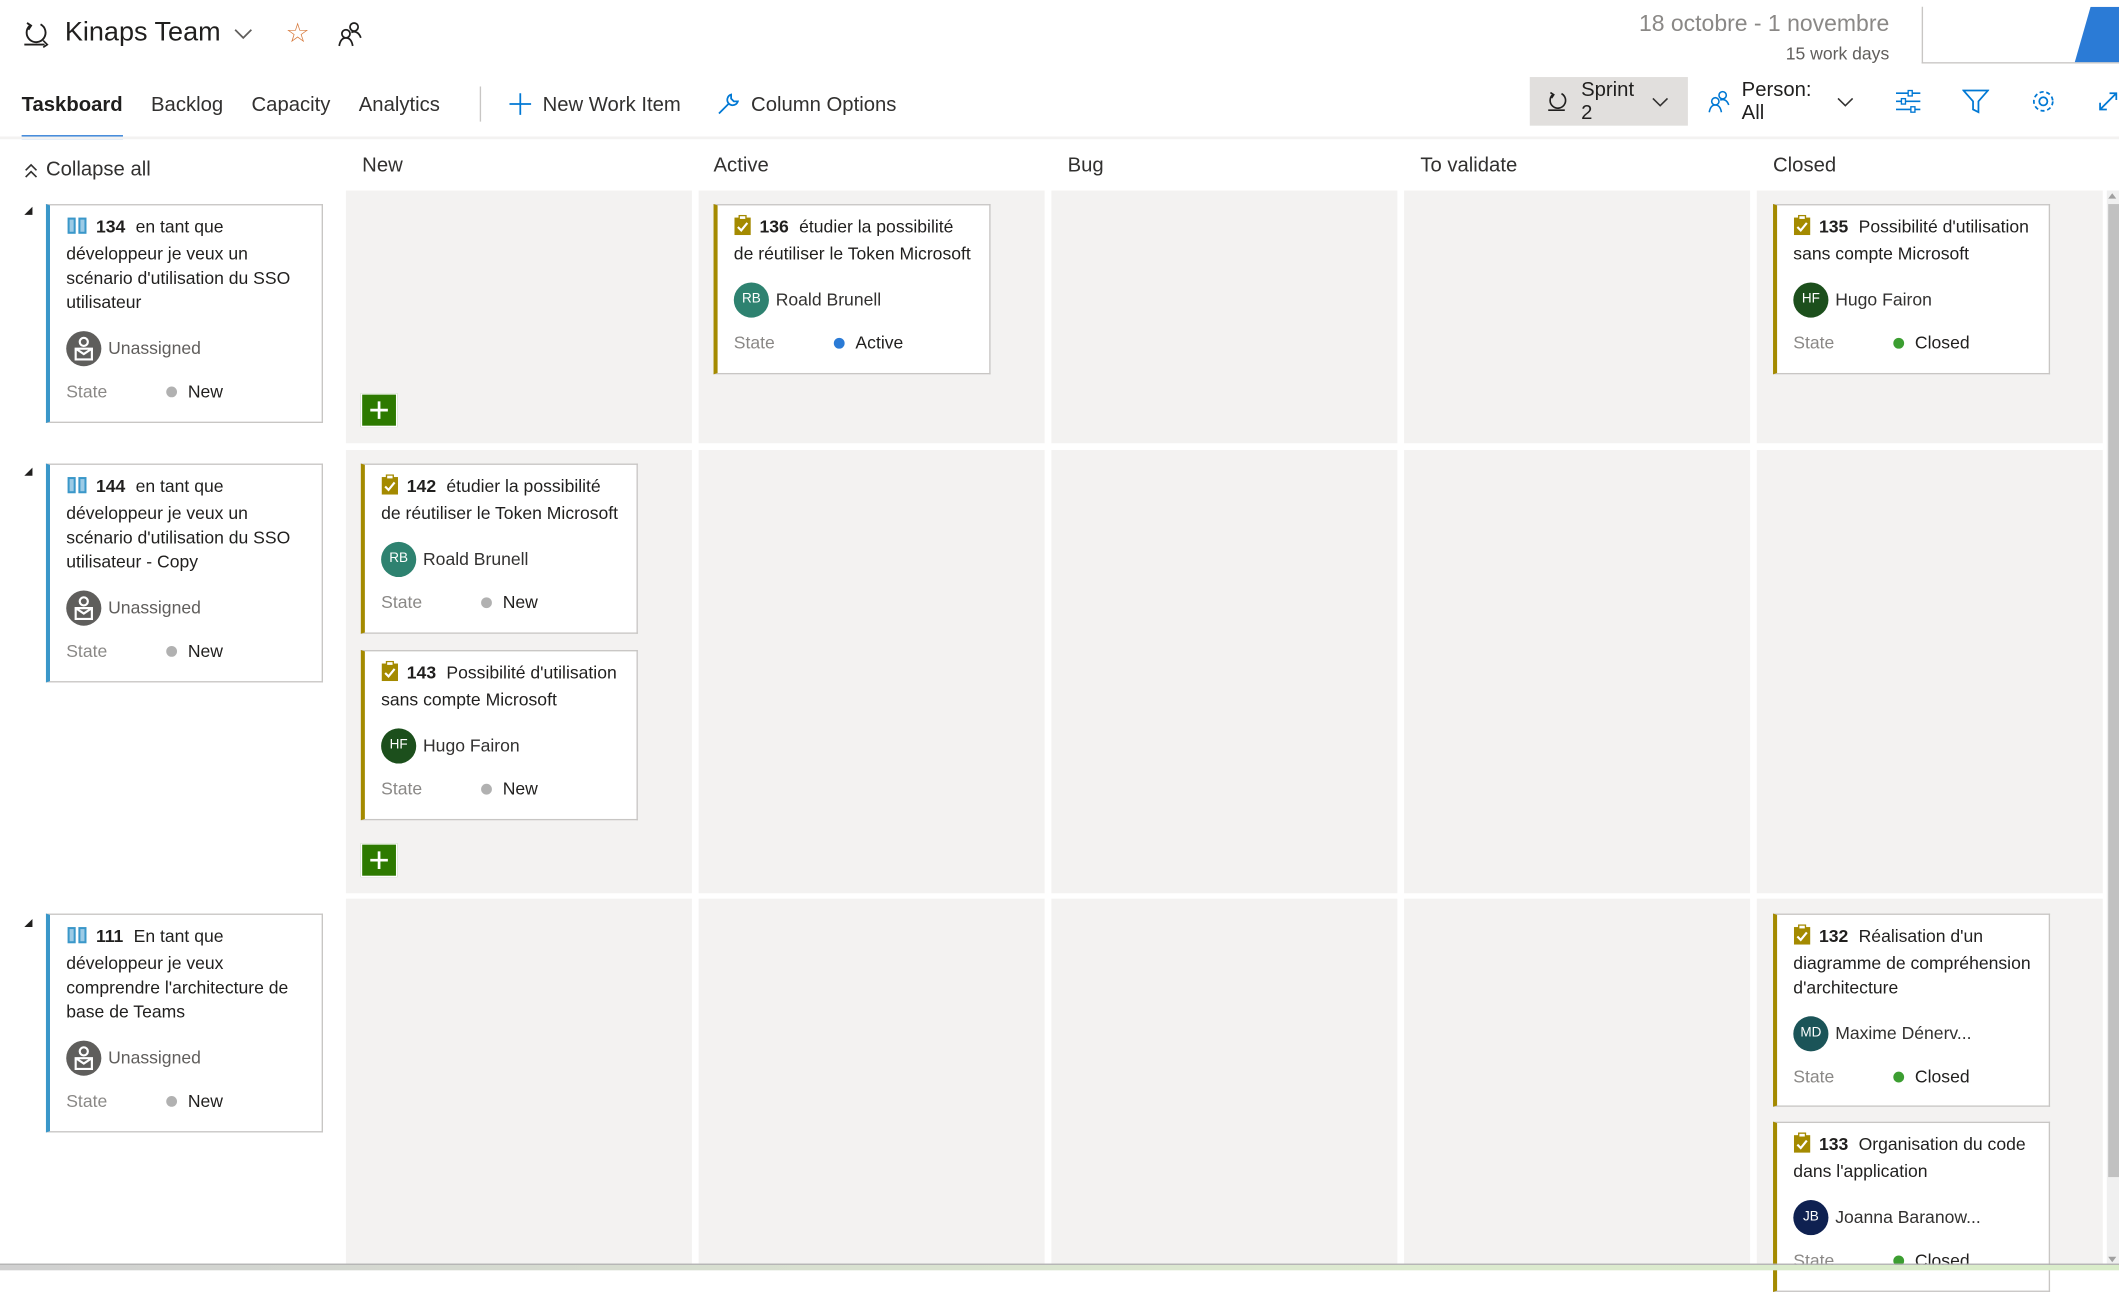 The image size is (2119, 1292). What do you see at coordinates (31, 169) in the screenshot?
I see `double-chevron-up-icon` at bounding box center [31, 169].